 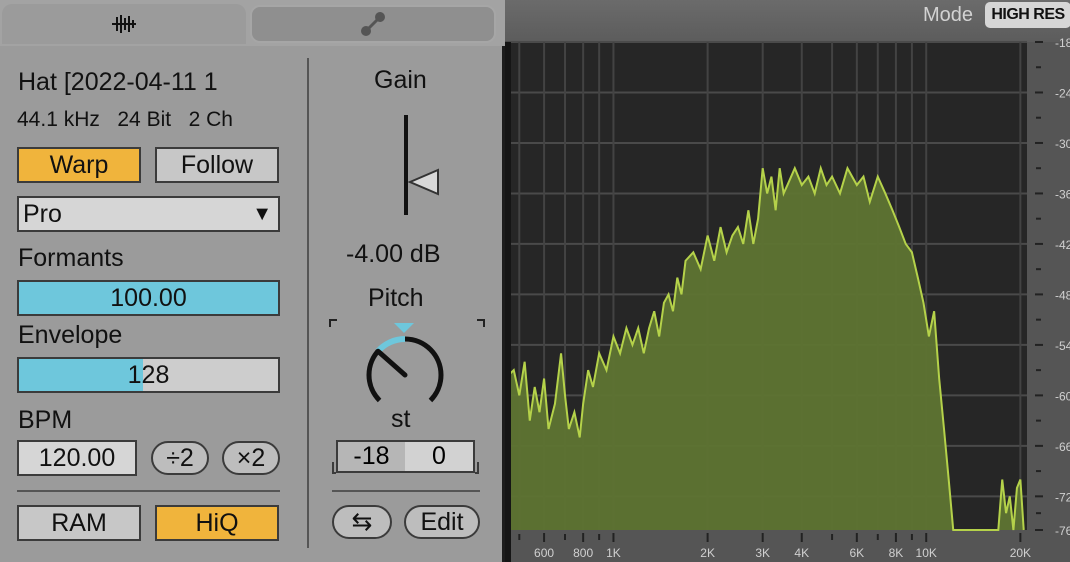 What do you see at coordinates (544, 553) in the screenshot?
I see `x-tick-label: 600` at bounding box center [544, 553].